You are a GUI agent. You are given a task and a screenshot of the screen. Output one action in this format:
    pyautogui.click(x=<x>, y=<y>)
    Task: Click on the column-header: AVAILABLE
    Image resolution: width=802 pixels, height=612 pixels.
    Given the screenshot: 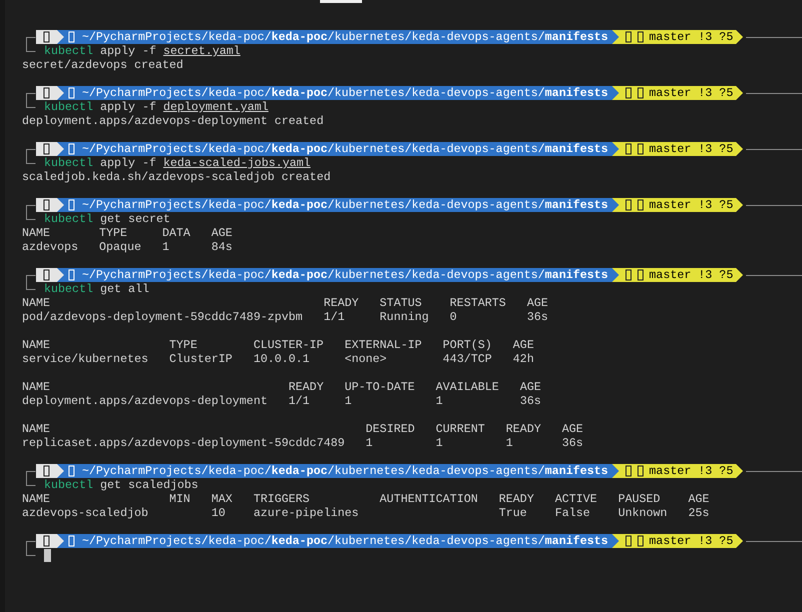 What is the action you would take?
    pyautogui.click(x=467, y=387)
    